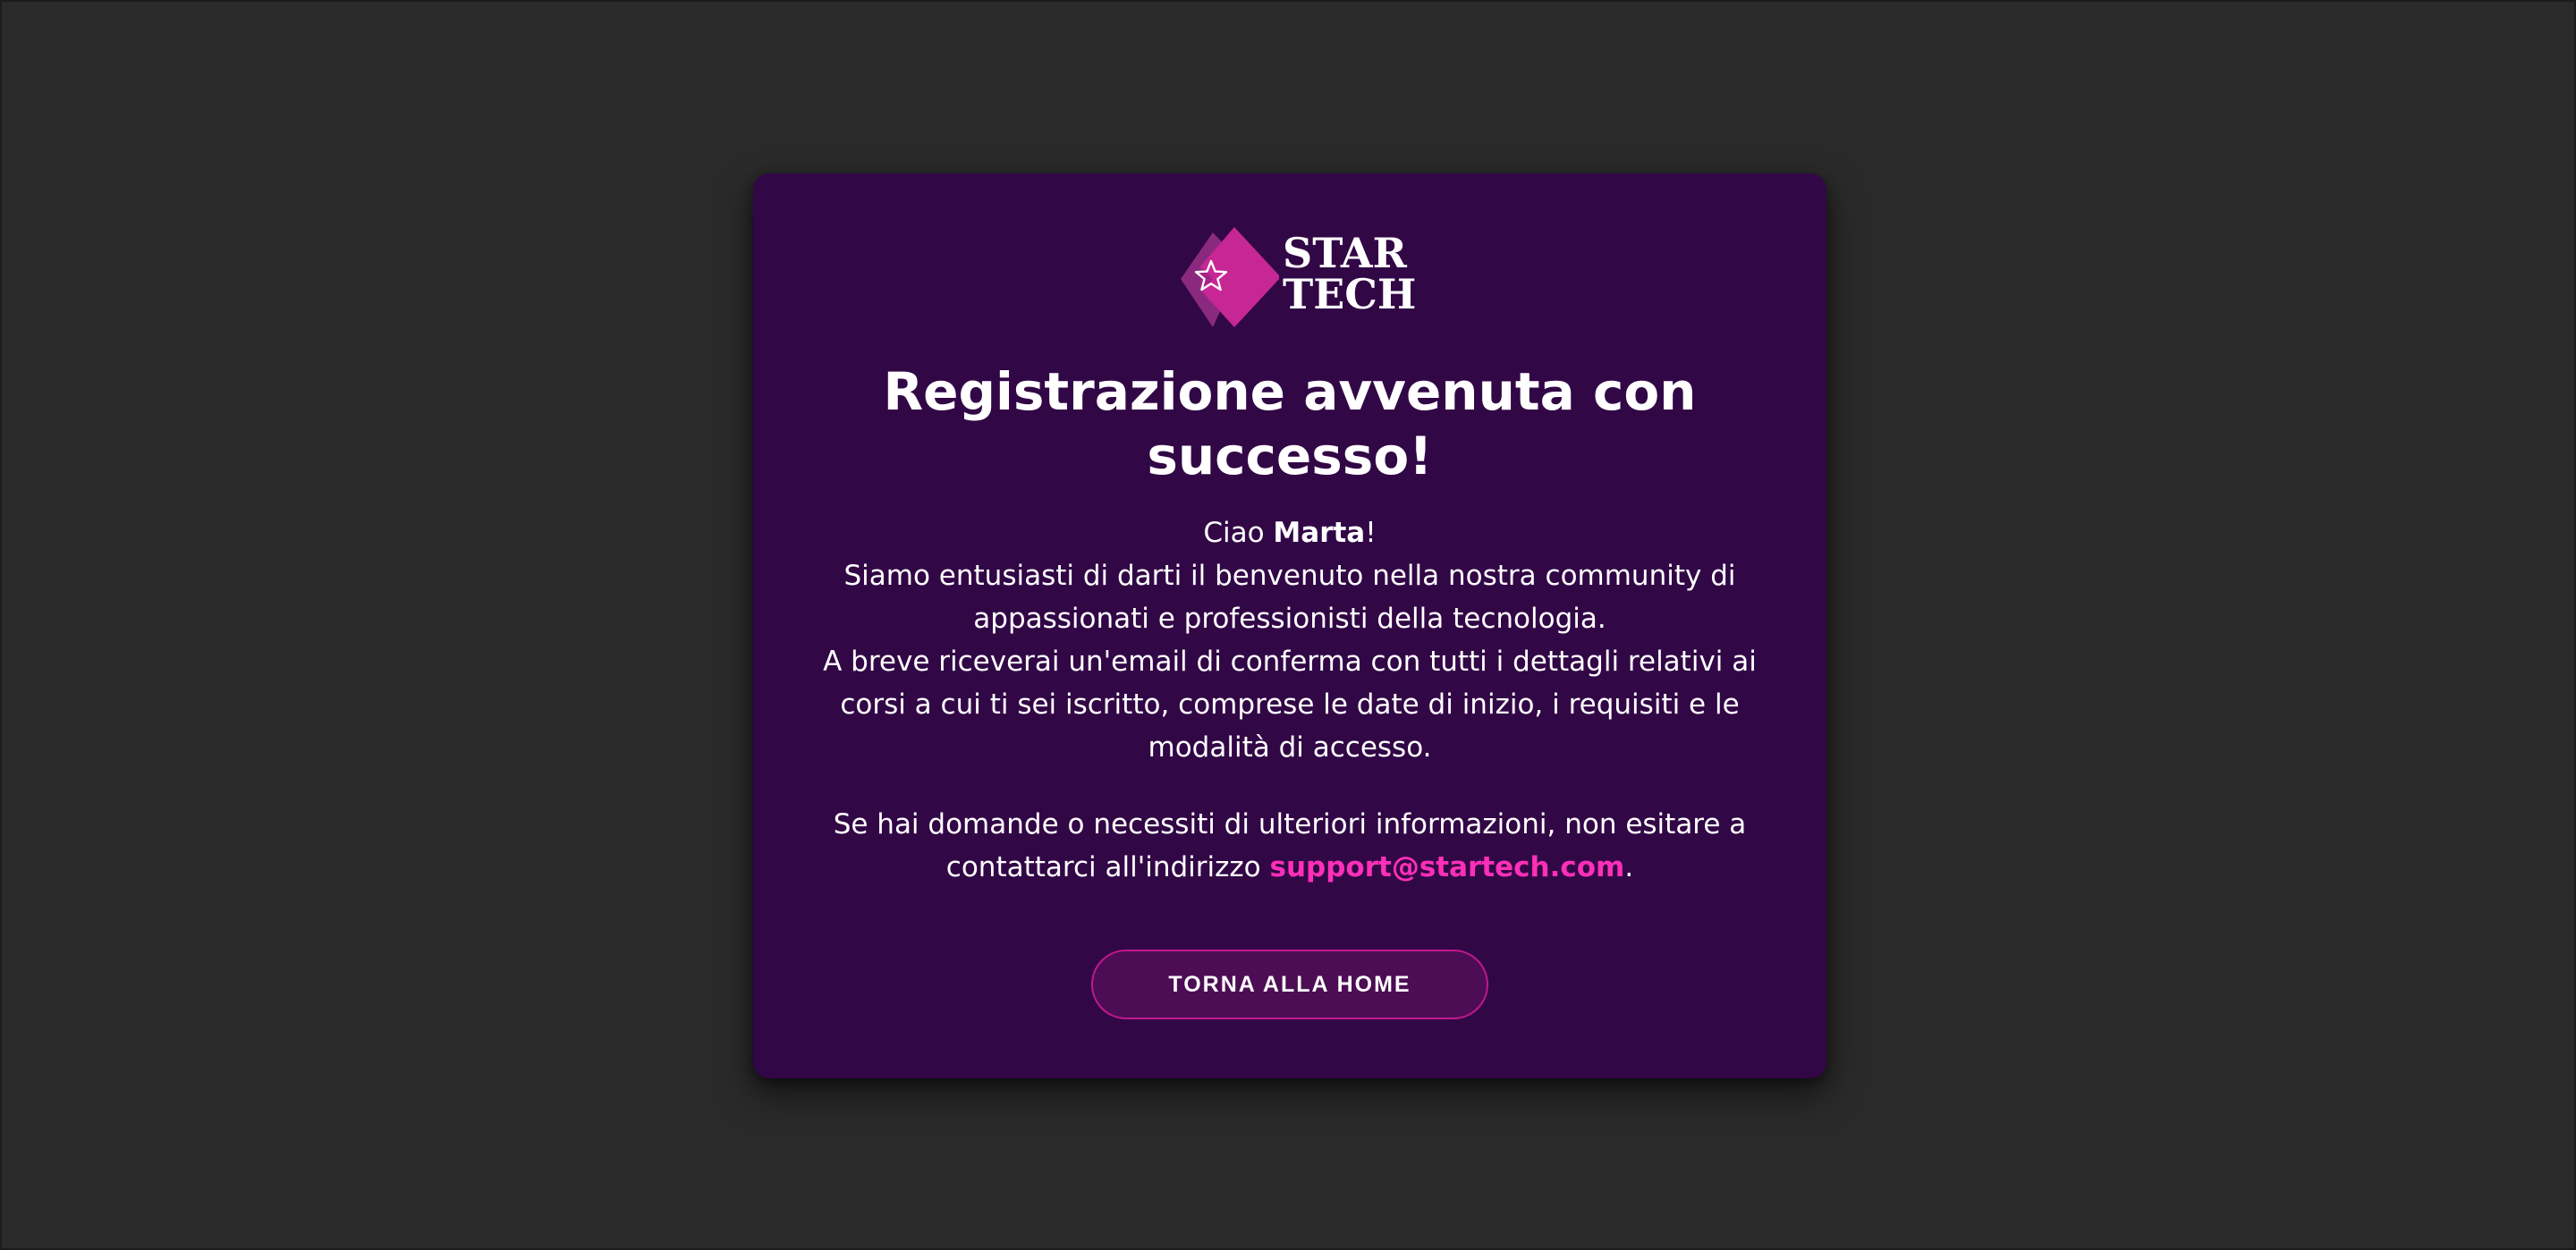 The height and width of the screenshot is (1250, 2576). I want to click on logo-line-1: STAR, so click(1345, 253).